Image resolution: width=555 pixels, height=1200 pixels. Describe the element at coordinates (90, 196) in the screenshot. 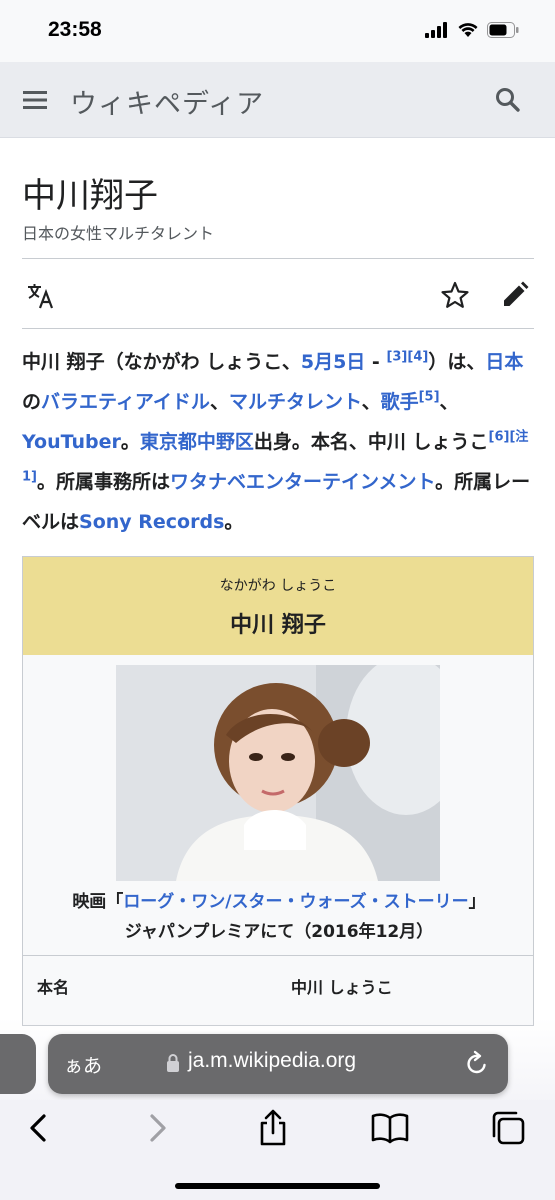

I see `page-title: 中川翔子` at that location.